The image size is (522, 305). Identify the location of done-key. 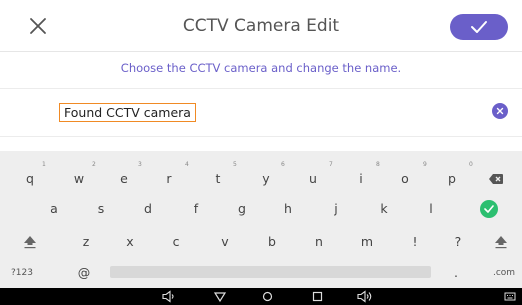
(489, 209).